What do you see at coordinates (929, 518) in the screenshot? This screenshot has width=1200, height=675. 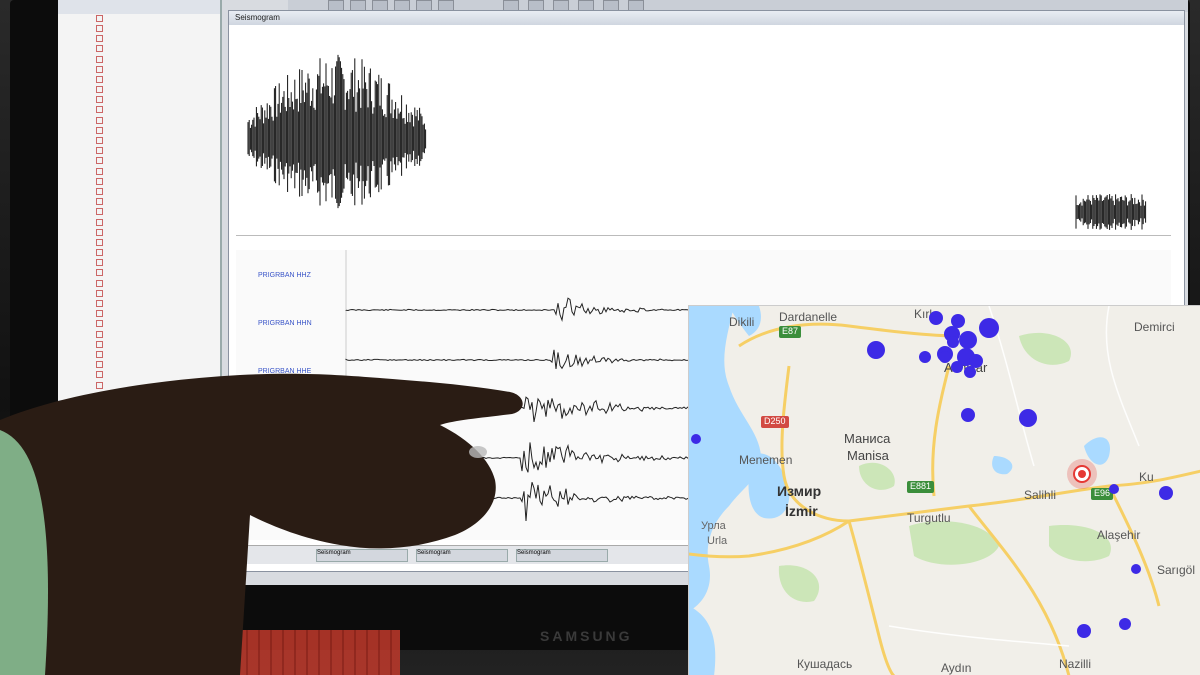 I see `map-place-label: Turgutlu` at bounding box center [929, 518].